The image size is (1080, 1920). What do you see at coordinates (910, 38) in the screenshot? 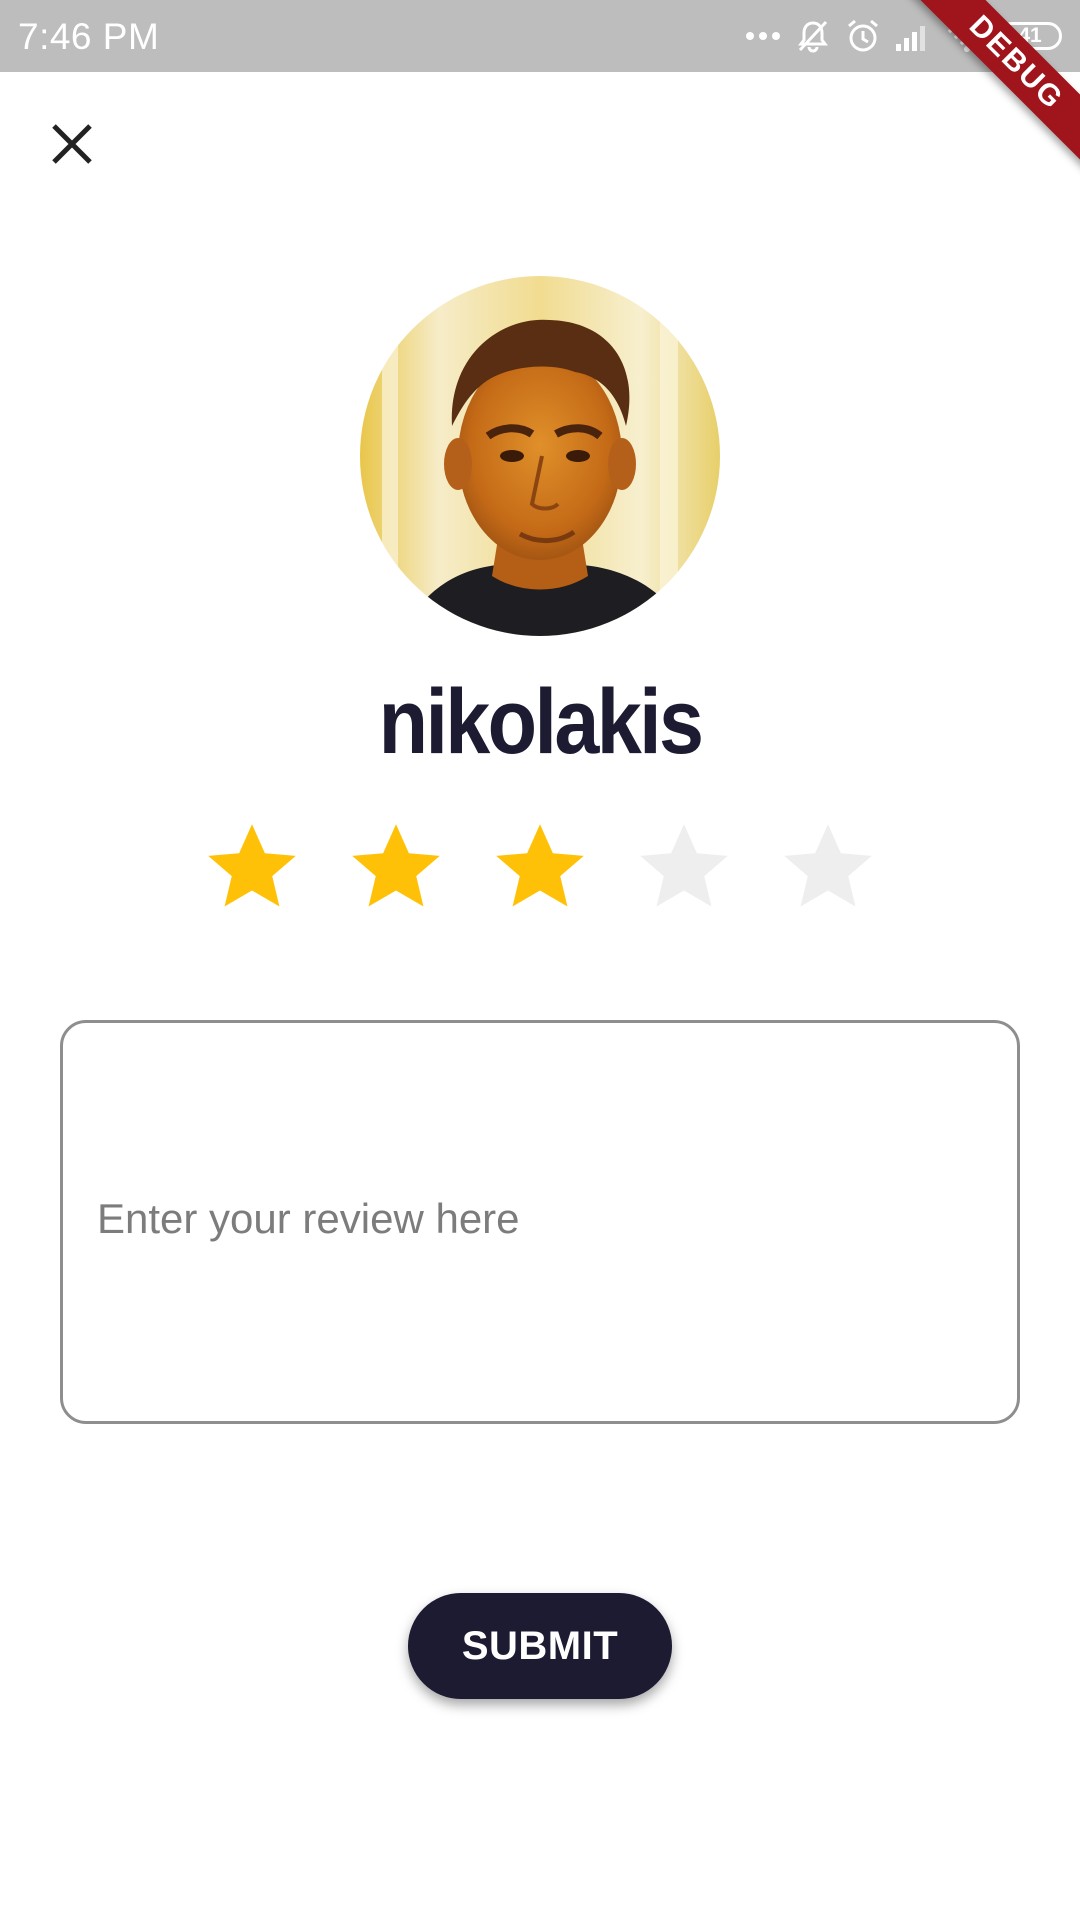
I see `signal-icon` at bounding box center [910, 38].